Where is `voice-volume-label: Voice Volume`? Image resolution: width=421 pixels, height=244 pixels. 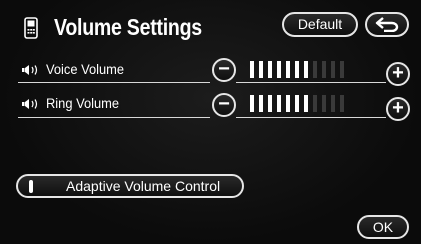 voice-volume-label: Voice Volume is located at coordinates (85, 69).